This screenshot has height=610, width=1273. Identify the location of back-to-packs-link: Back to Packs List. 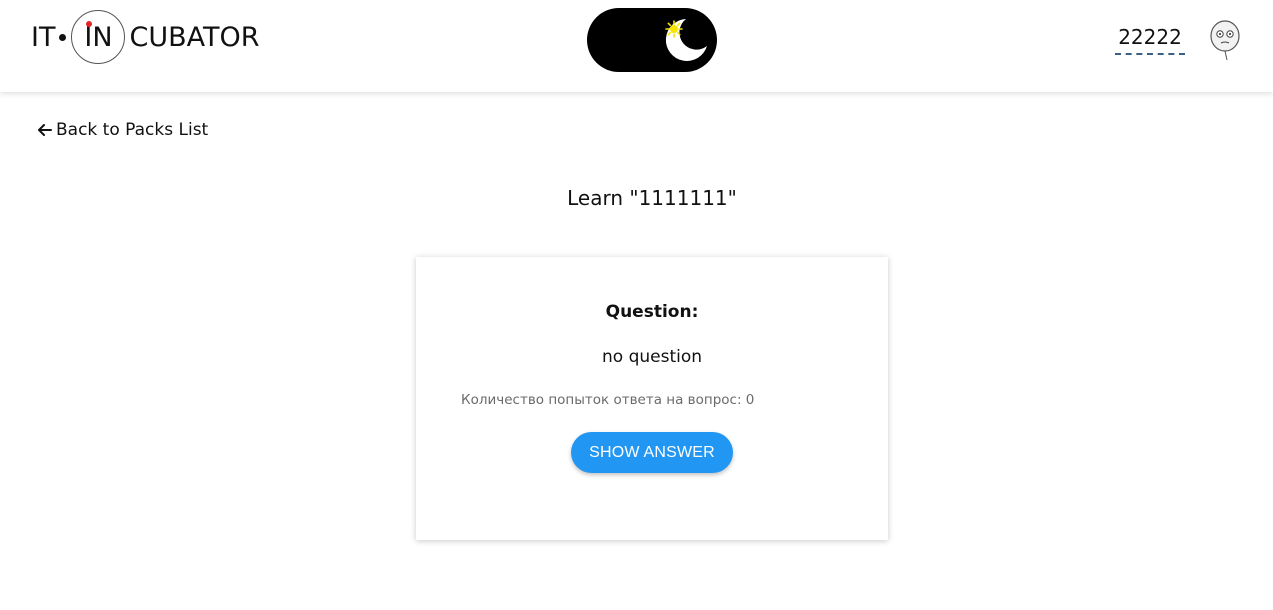
(122, 130).